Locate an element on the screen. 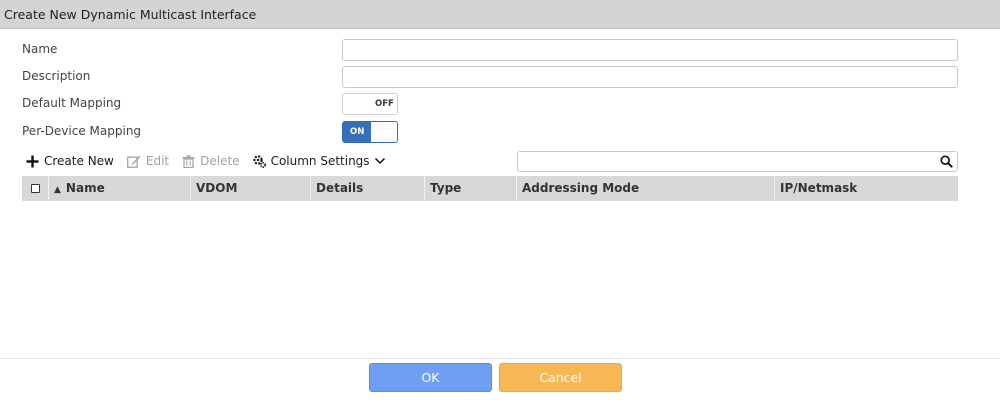 Image resolution: width=1000 pixels, height=400 pixels. default-mapping-state: OFF is located at coordinates (384, 104).